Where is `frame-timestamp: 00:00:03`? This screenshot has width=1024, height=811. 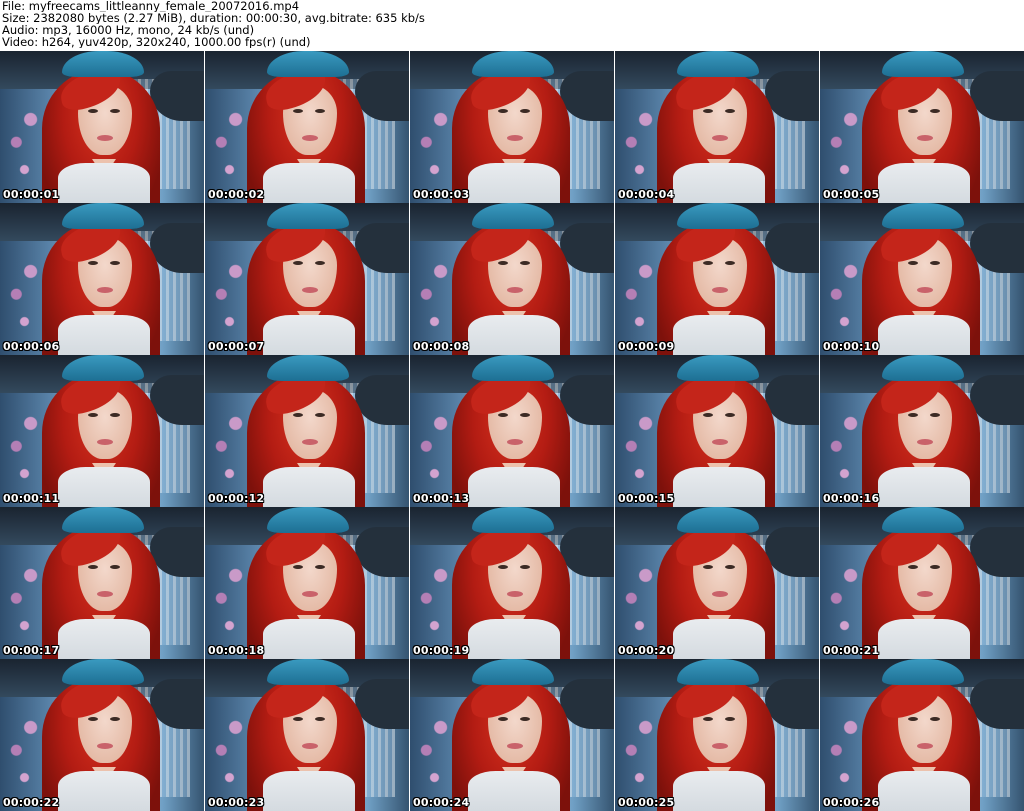
frame-timestamp: 00:00:03 is located at coordinates (441, 194).